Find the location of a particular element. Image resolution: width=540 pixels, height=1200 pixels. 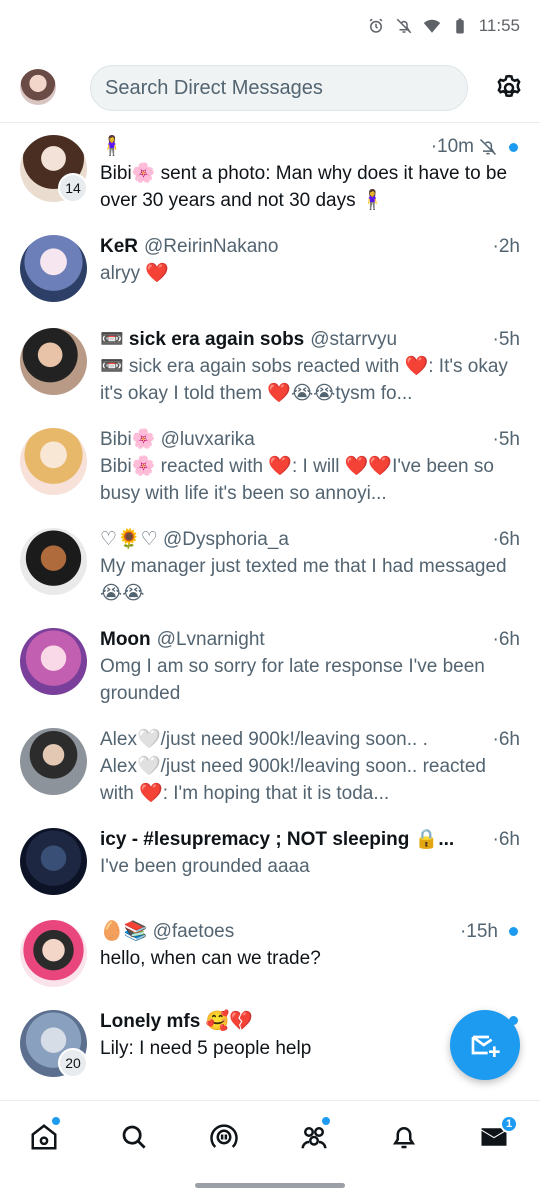

bell-off-icon is located at coordinates (403, 26).